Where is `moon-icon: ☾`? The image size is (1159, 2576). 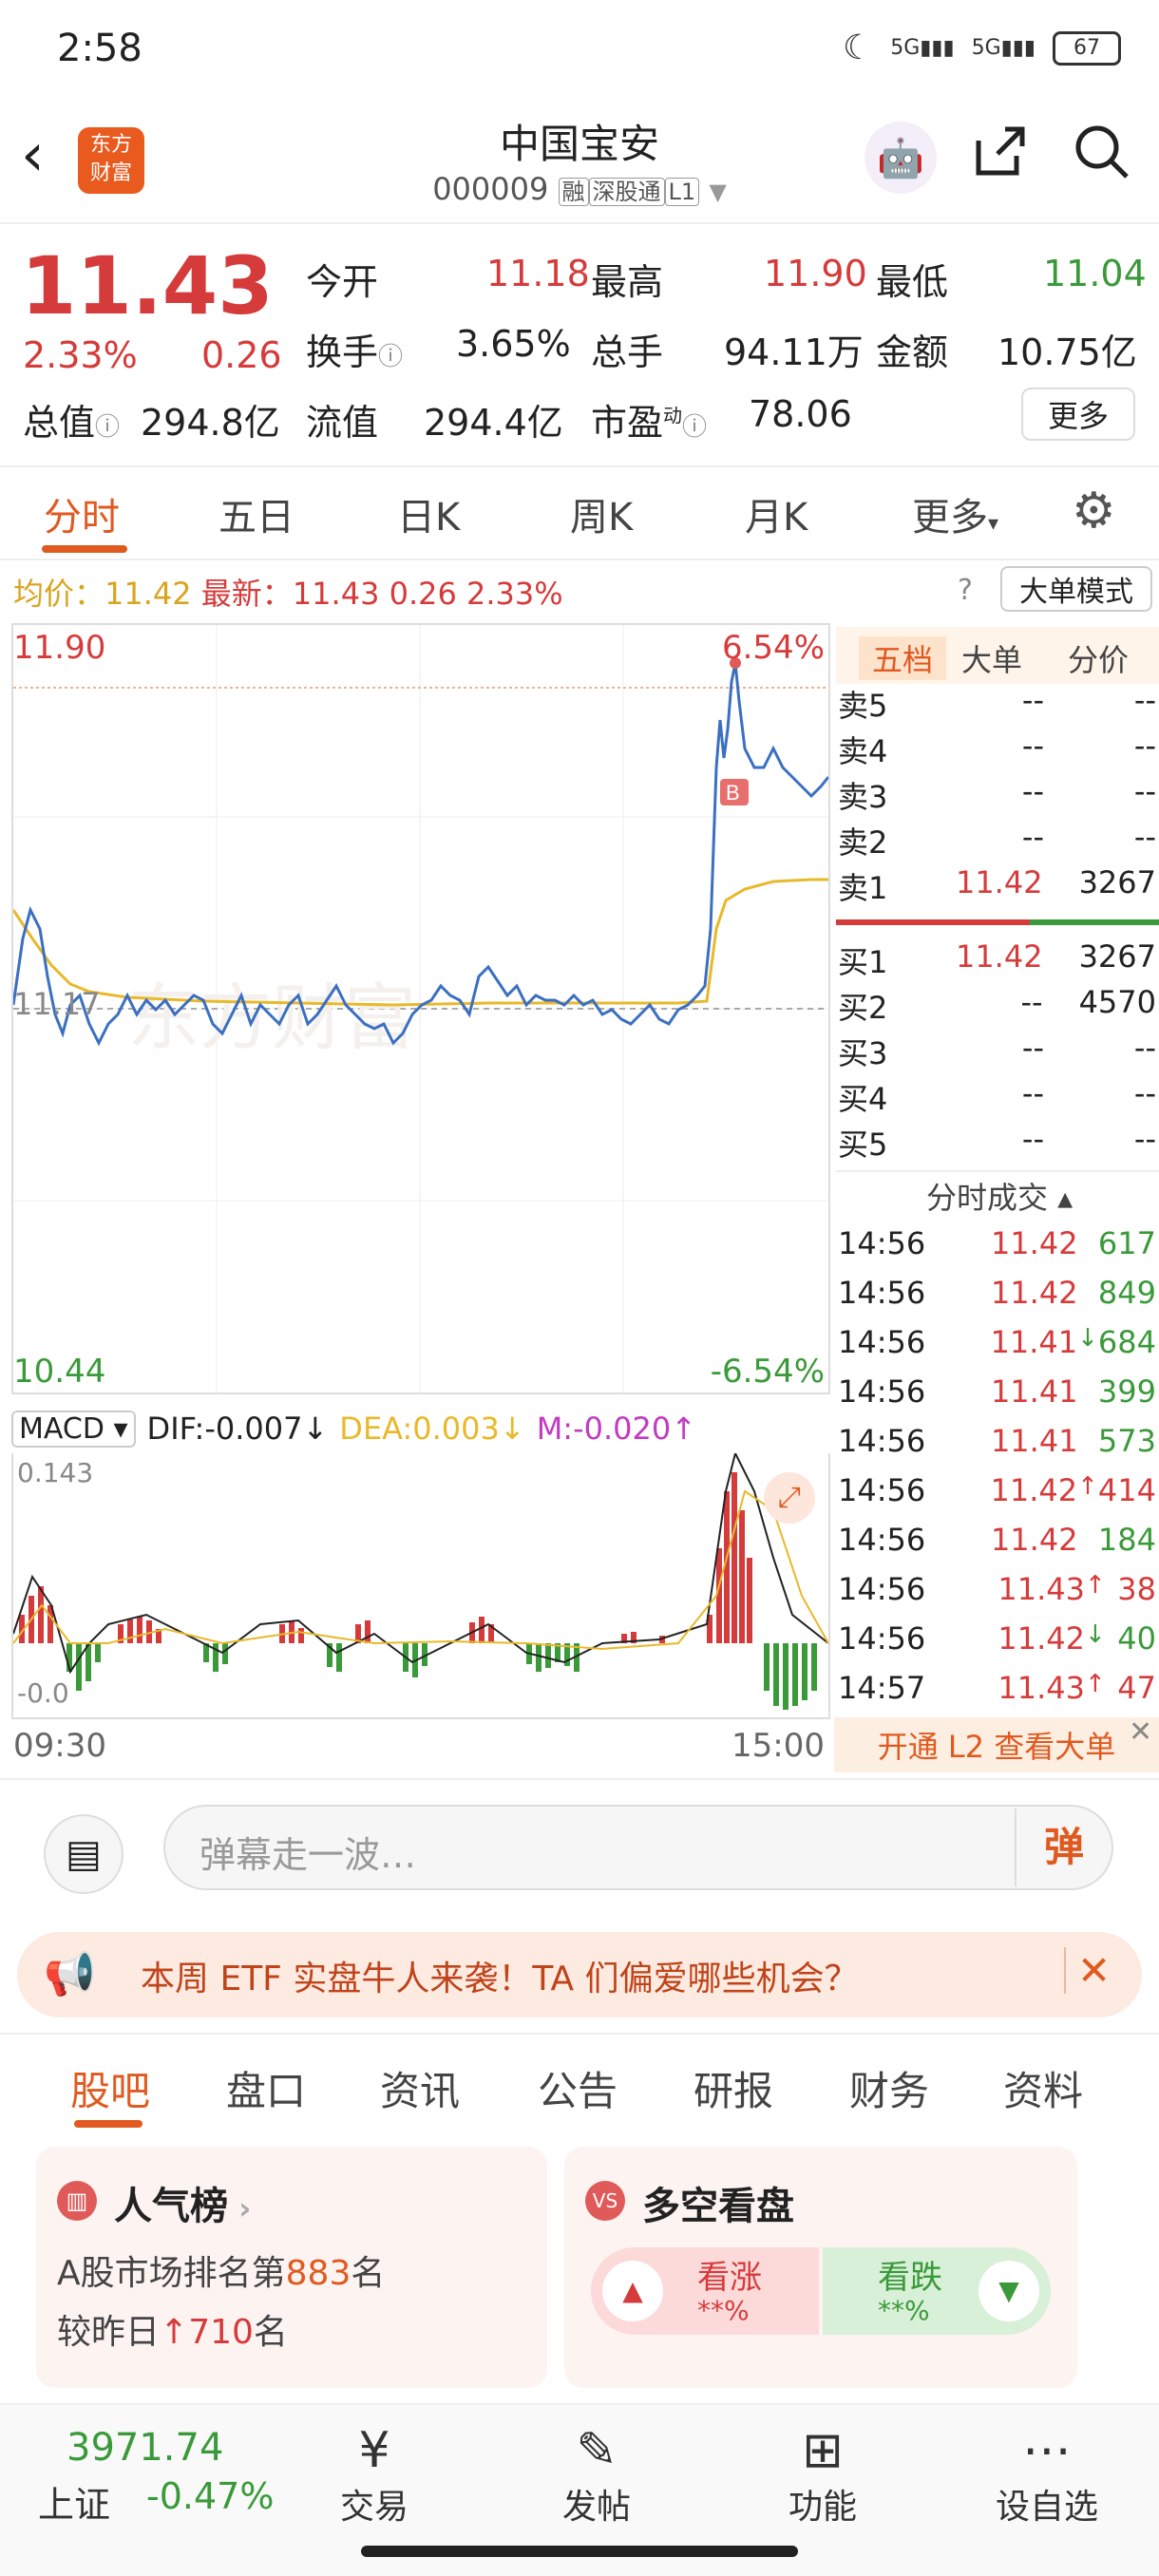
moon-icon: ☾ is located at coordinates (858, 47).